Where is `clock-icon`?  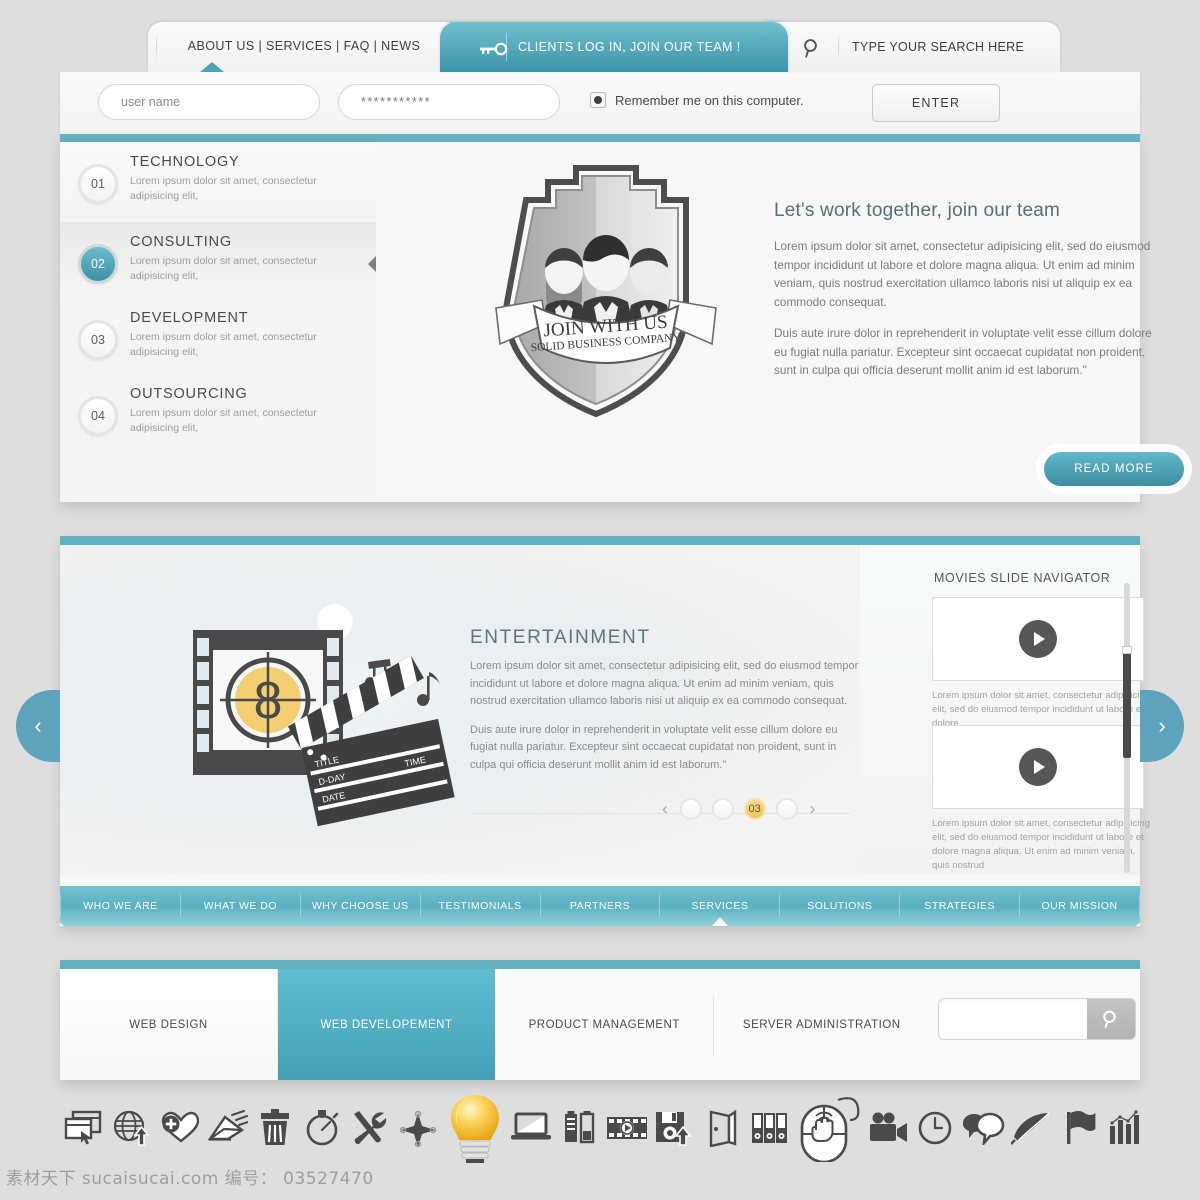 clock-icon is located at coordinates (936, 1128).